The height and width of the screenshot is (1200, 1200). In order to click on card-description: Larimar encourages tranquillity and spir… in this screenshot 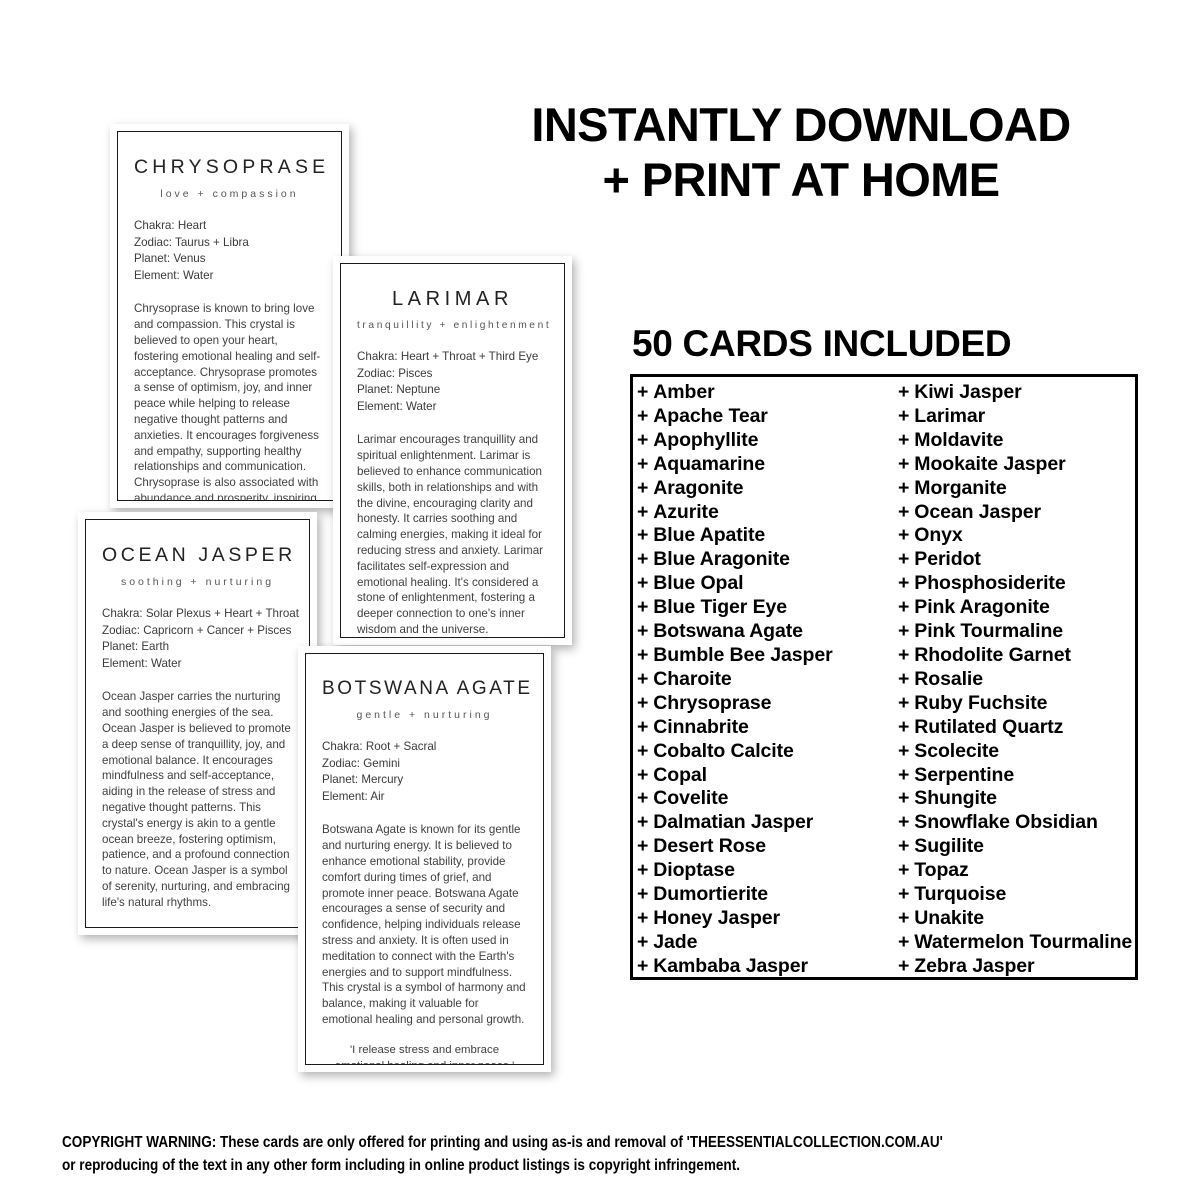, I will do `click(450, 535)`.